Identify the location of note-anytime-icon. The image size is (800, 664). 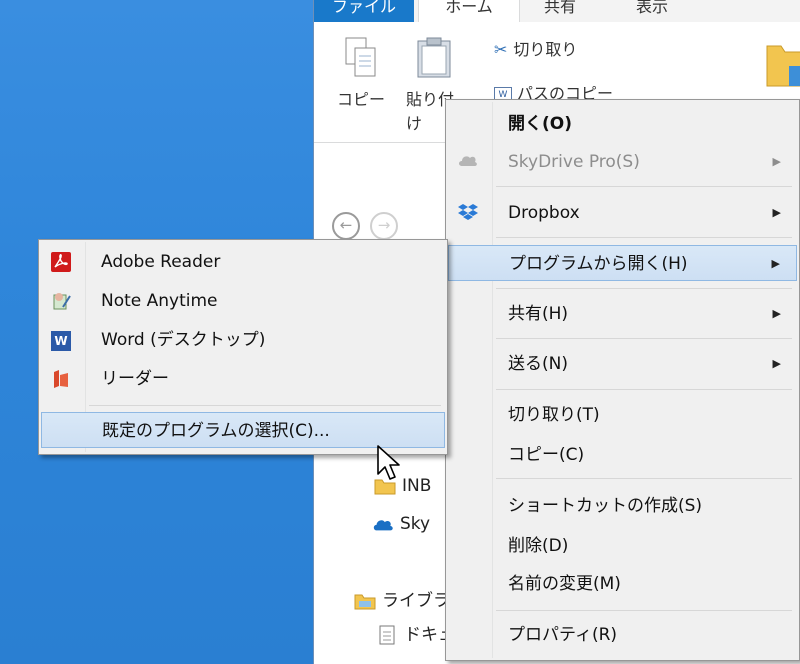
(61, 301).